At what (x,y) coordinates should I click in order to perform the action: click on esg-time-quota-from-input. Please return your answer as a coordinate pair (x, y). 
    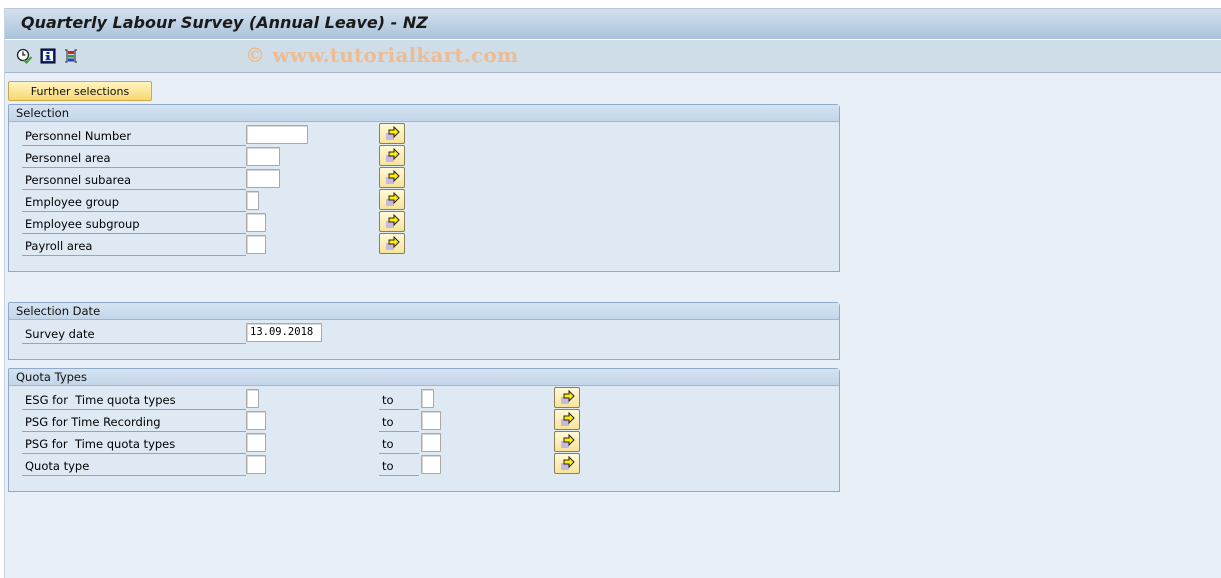
    Looking at the image, I should click on (252, 398).